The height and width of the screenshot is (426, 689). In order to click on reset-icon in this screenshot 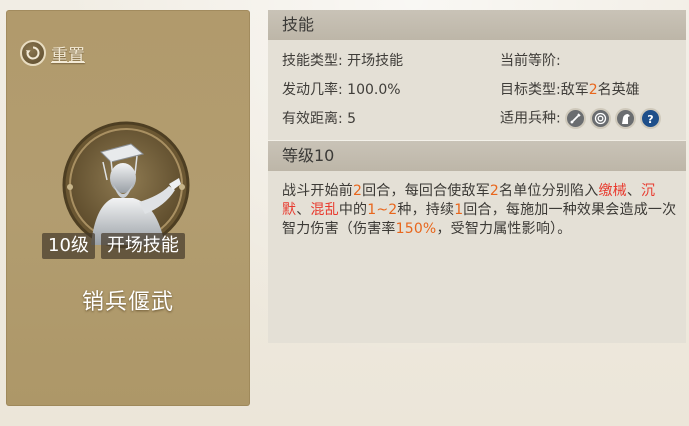, I will do `click(33, 53)`.